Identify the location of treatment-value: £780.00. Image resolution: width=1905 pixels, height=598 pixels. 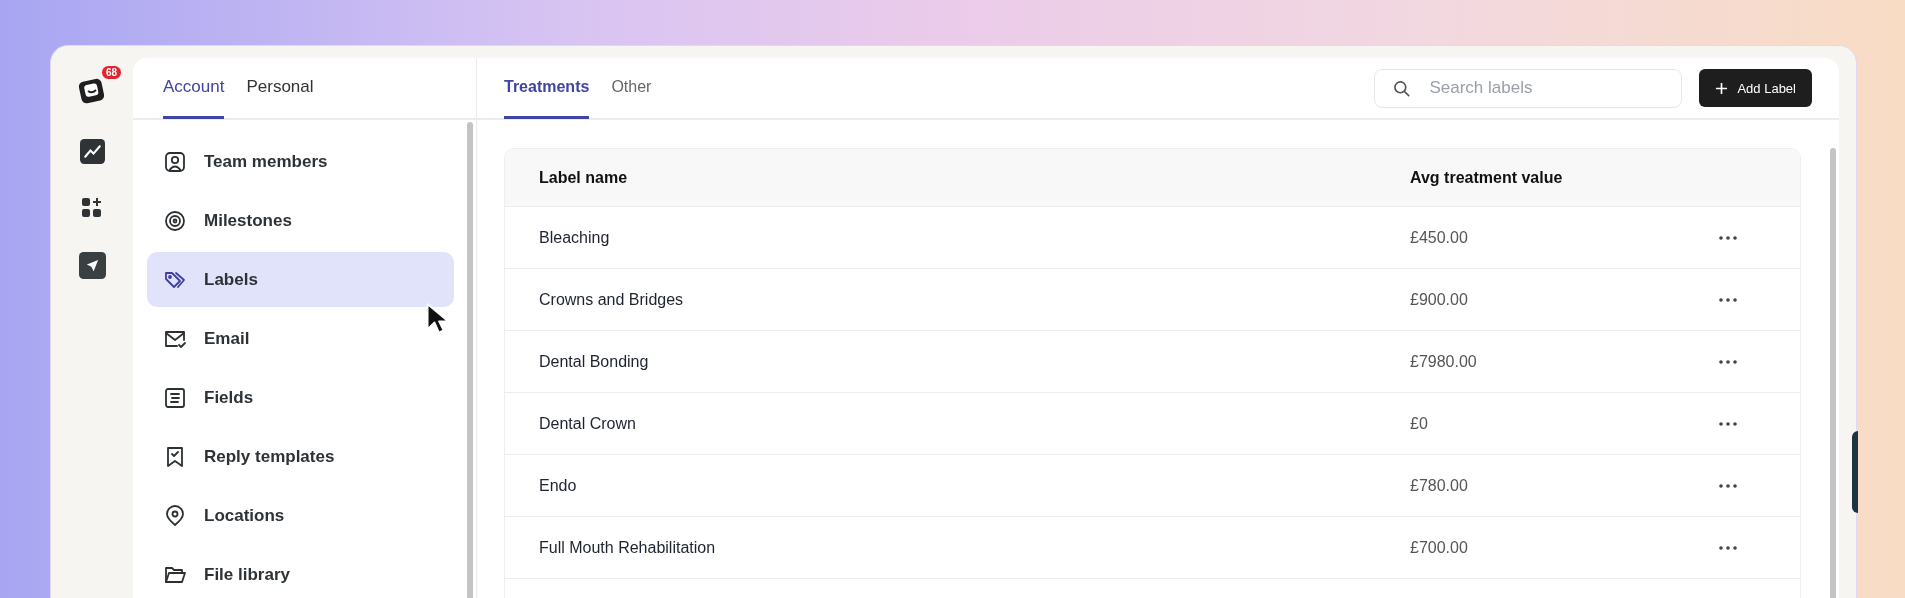
(1439, 485).